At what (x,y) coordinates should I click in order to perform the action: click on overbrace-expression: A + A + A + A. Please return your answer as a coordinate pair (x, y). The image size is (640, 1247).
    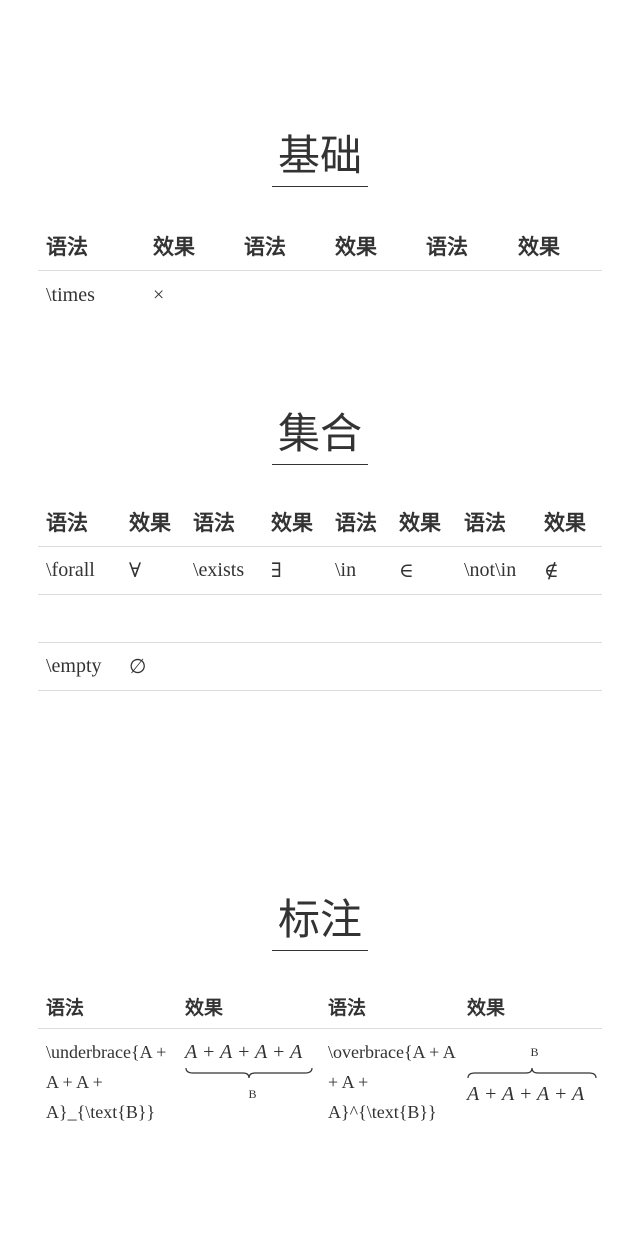
    Looking at the image, I should click on (526, 1094).